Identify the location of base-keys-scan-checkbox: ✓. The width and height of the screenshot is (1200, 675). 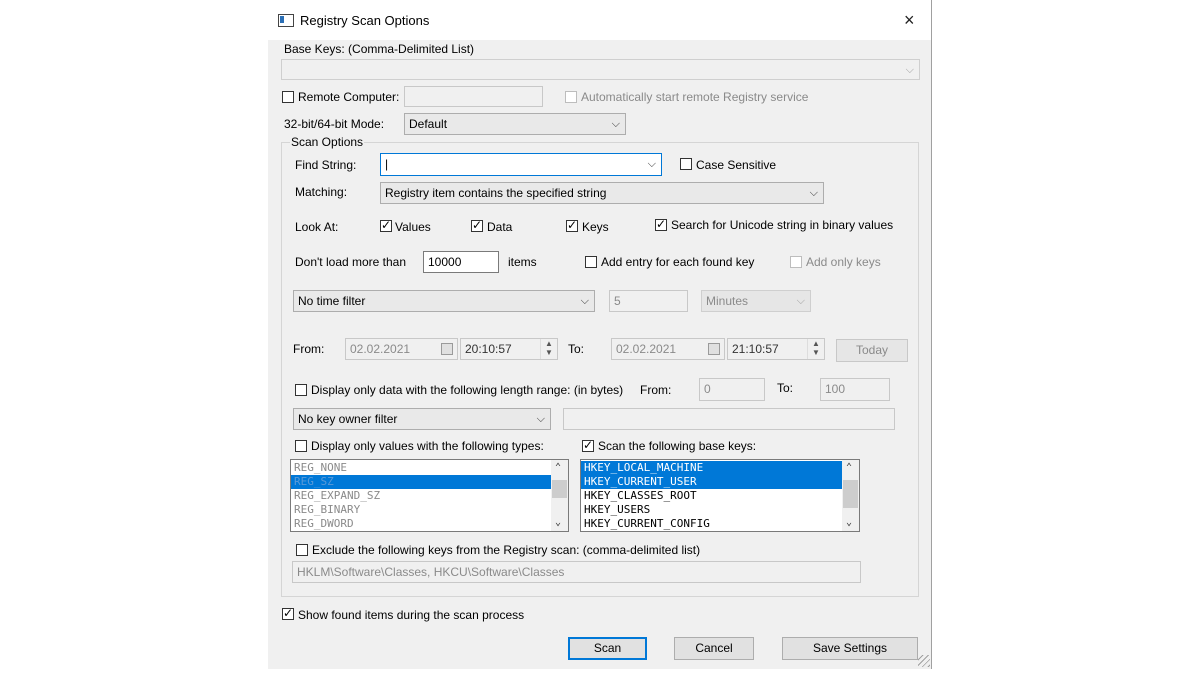
(588, 445).